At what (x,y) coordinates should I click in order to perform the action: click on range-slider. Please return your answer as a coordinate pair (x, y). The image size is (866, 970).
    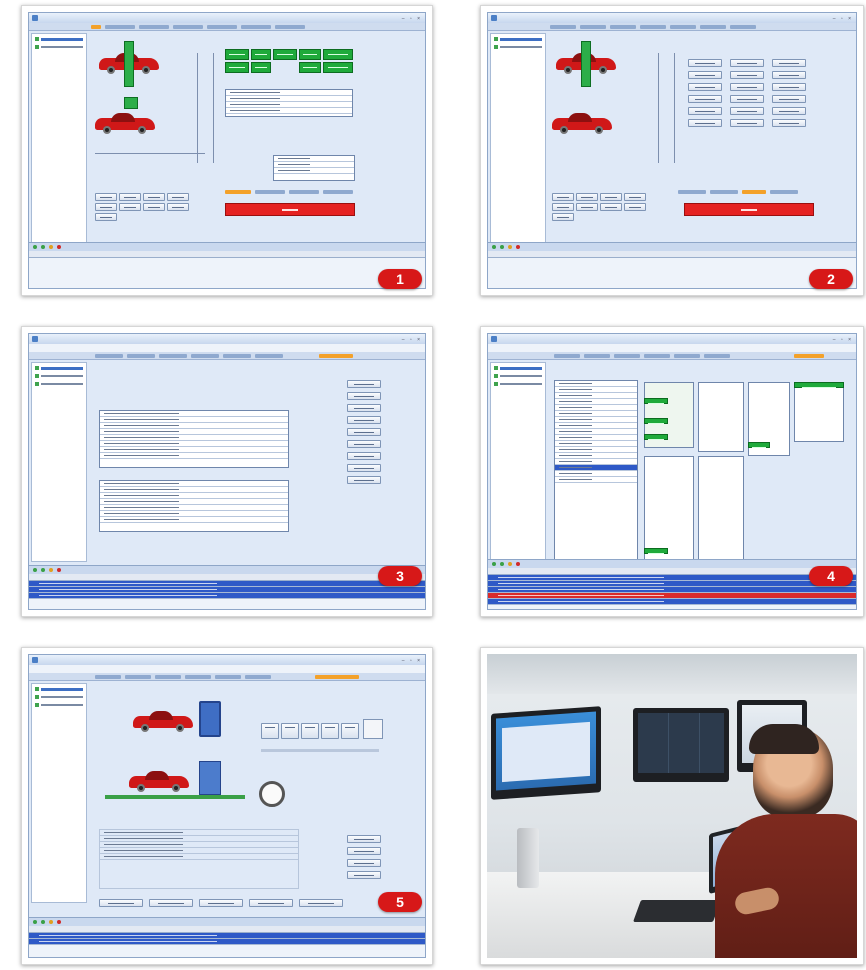
    Looking at the image, I should click on (320, 750).